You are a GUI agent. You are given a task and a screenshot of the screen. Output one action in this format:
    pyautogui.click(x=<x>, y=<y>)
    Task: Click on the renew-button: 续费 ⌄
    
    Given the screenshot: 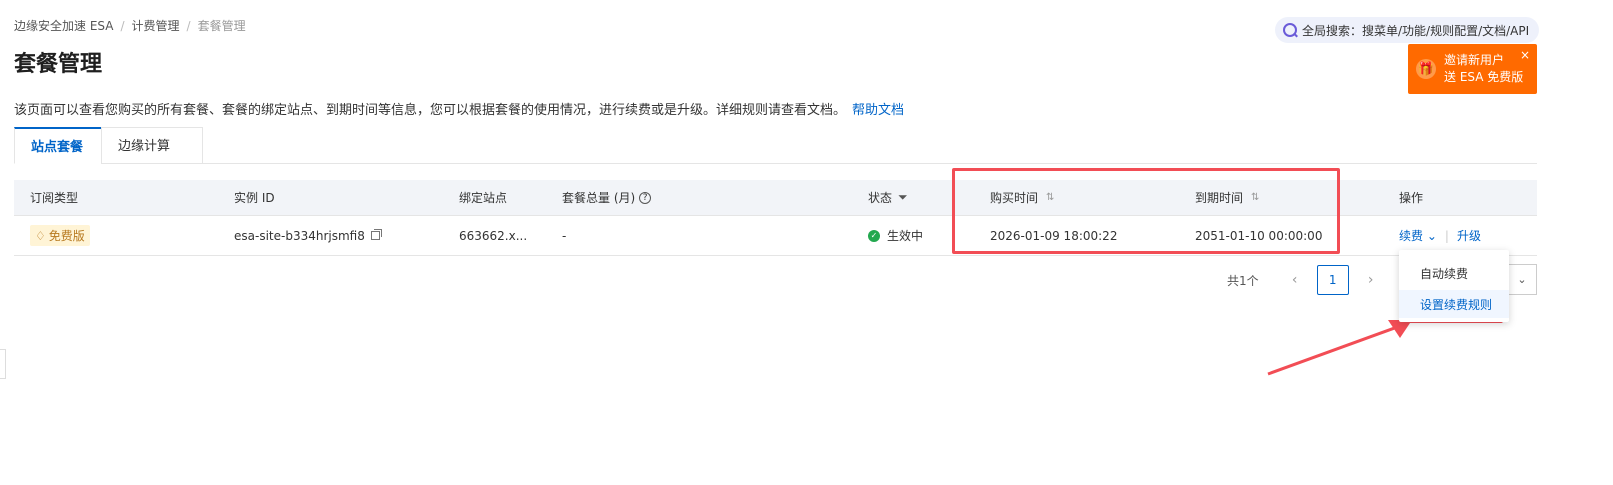 What is the action you would take?
    pyautogui.click(x=1418, y=235)
    